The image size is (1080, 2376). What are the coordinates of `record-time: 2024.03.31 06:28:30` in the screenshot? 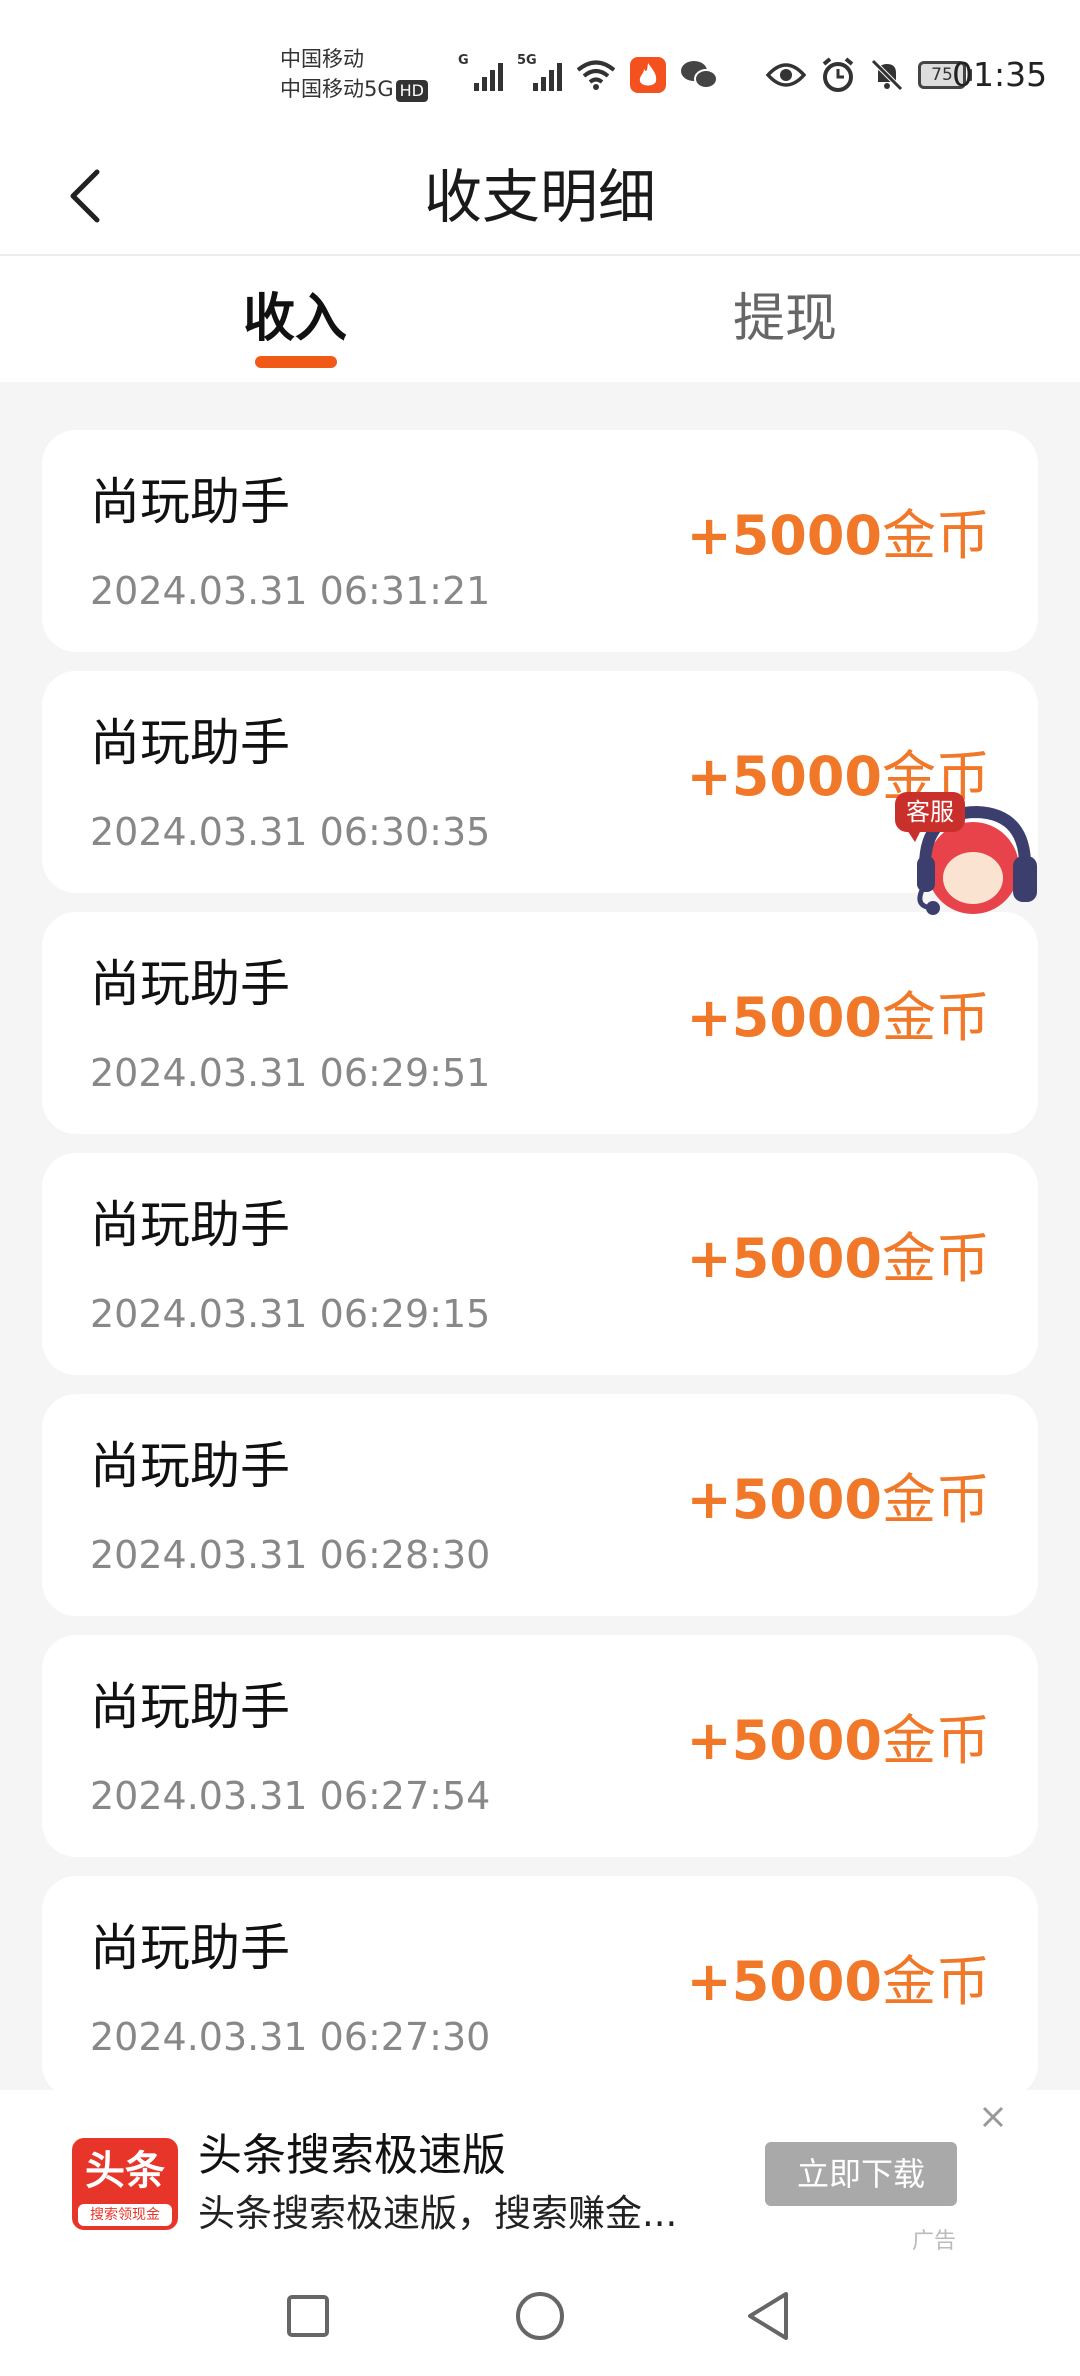 It's located at (290, 1555).